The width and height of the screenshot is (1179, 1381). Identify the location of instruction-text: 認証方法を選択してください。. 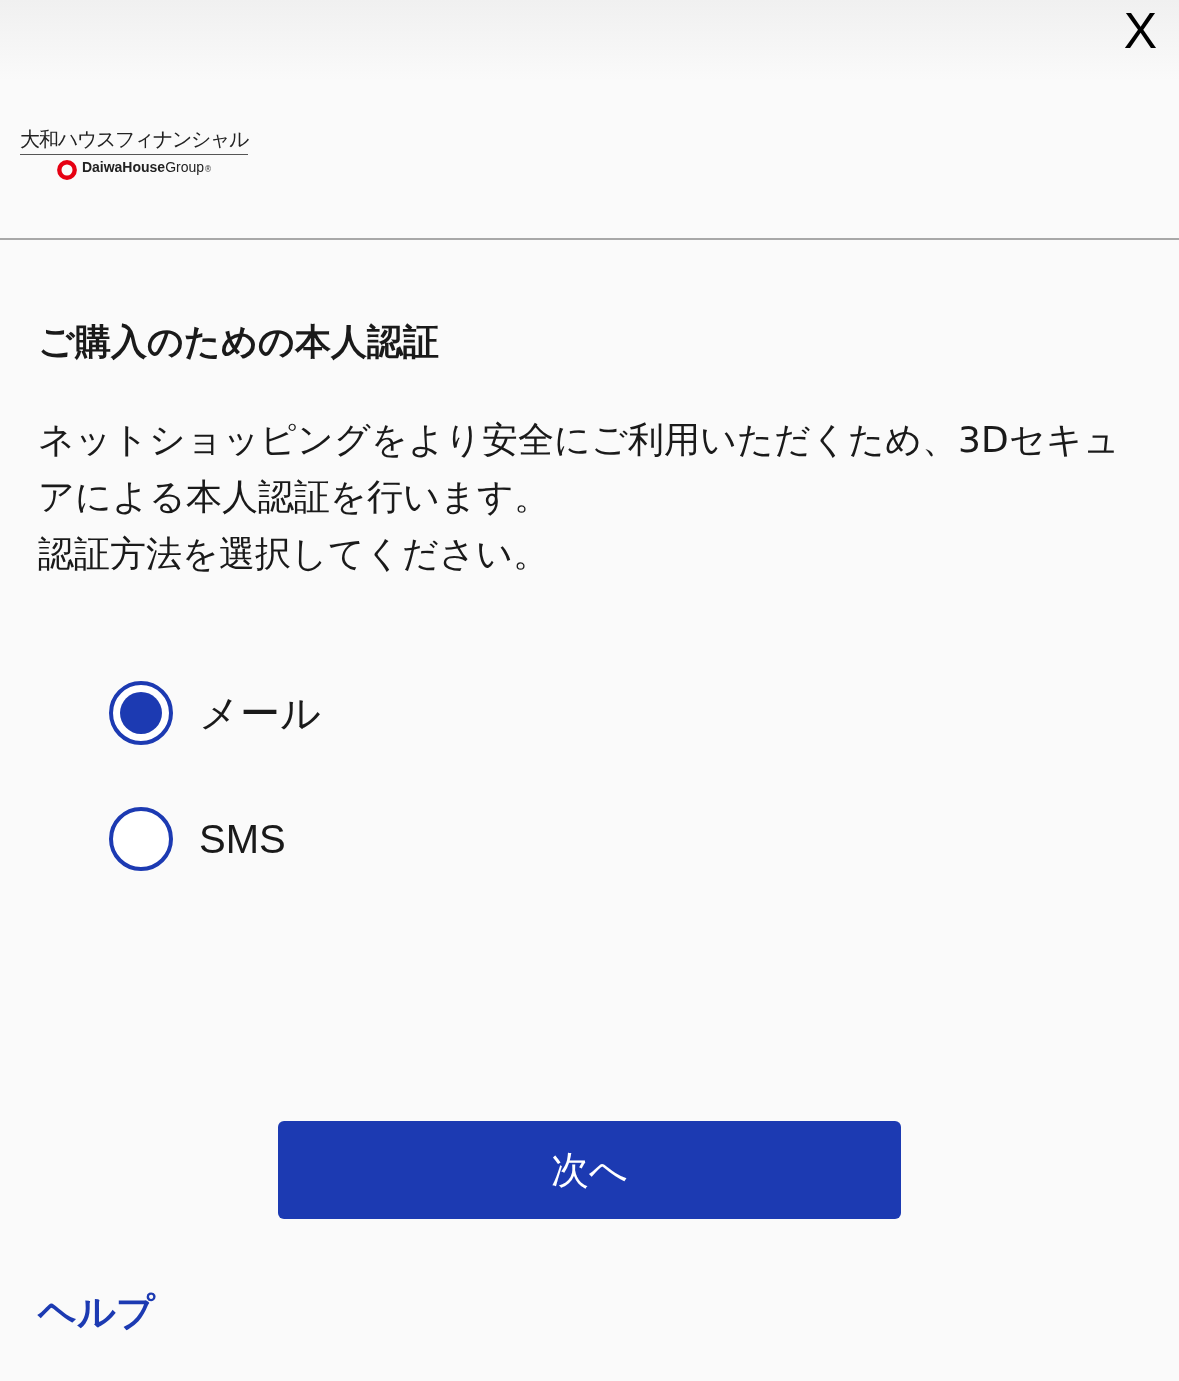
(294, 554).